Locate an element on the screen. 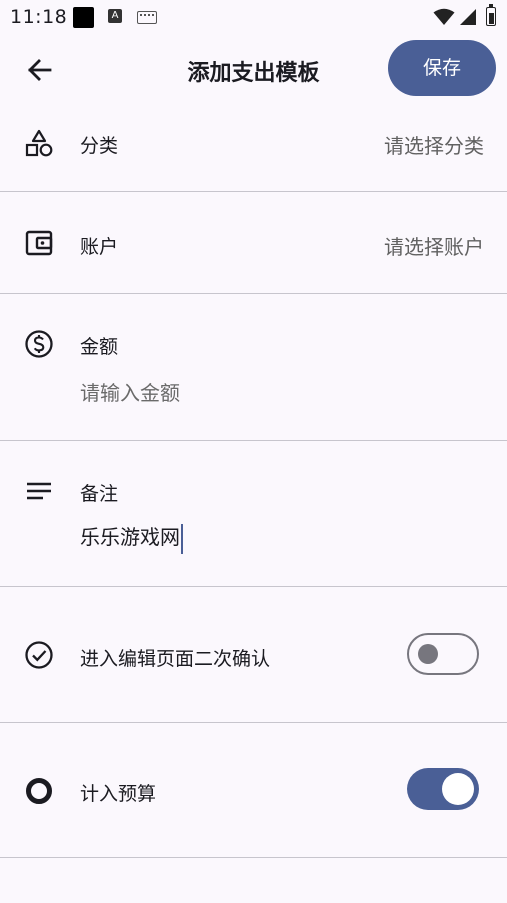 This screenshot has height=903, width=507. signal-icon is located at coordinates (468, 17).